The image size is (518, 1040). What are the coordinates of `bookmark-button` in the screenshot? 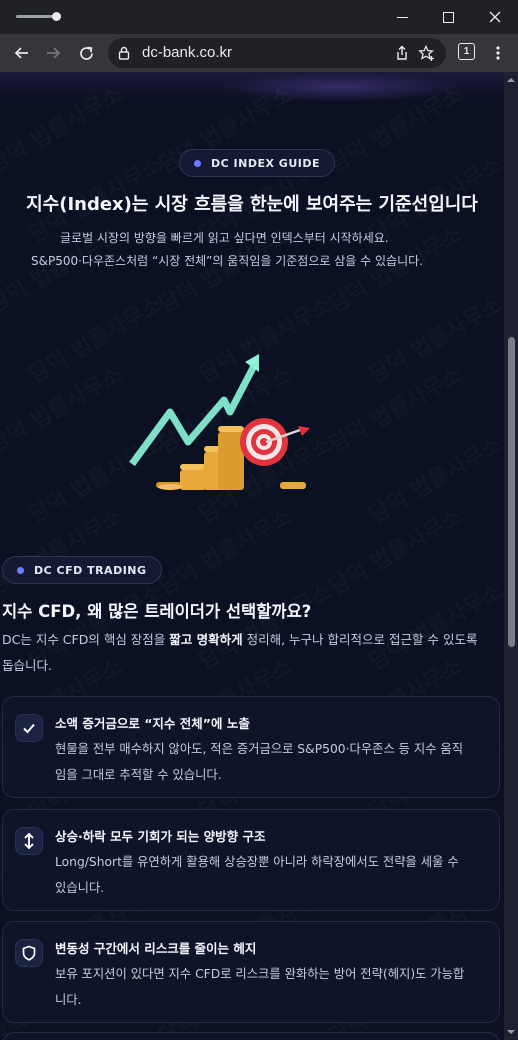 It's located at (426, 53).